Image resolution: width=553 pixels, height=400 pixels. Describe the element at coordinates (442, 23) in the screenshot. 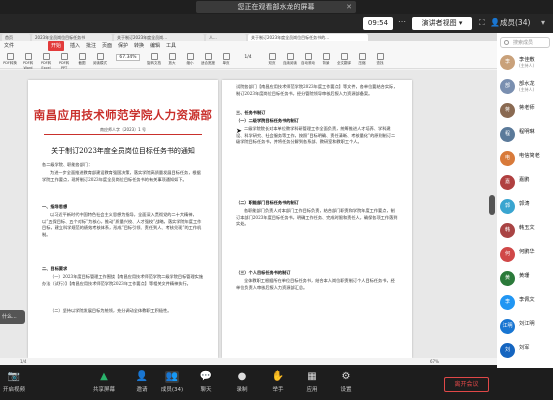

I see `view-switch-button: 演讲者视图 ▾` at that location.